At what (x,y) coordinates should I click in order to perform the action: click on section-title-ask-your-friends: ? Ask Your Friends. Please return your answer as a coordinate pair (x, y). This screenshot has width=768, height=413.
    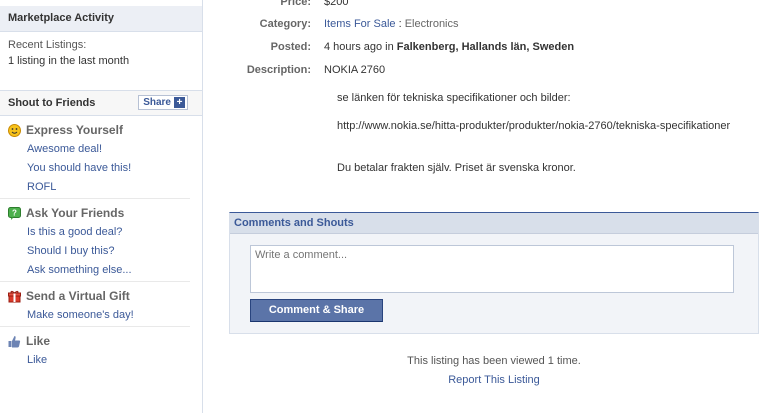
    Looking at the image, I should click on (105, 213).